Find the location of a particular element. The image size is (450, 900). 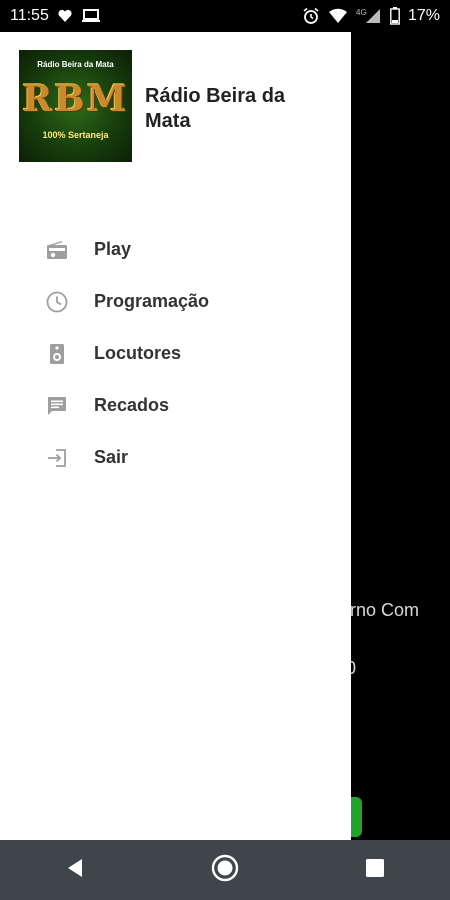

menu-label-programacao: Programação is located at coordinates (152, 301).